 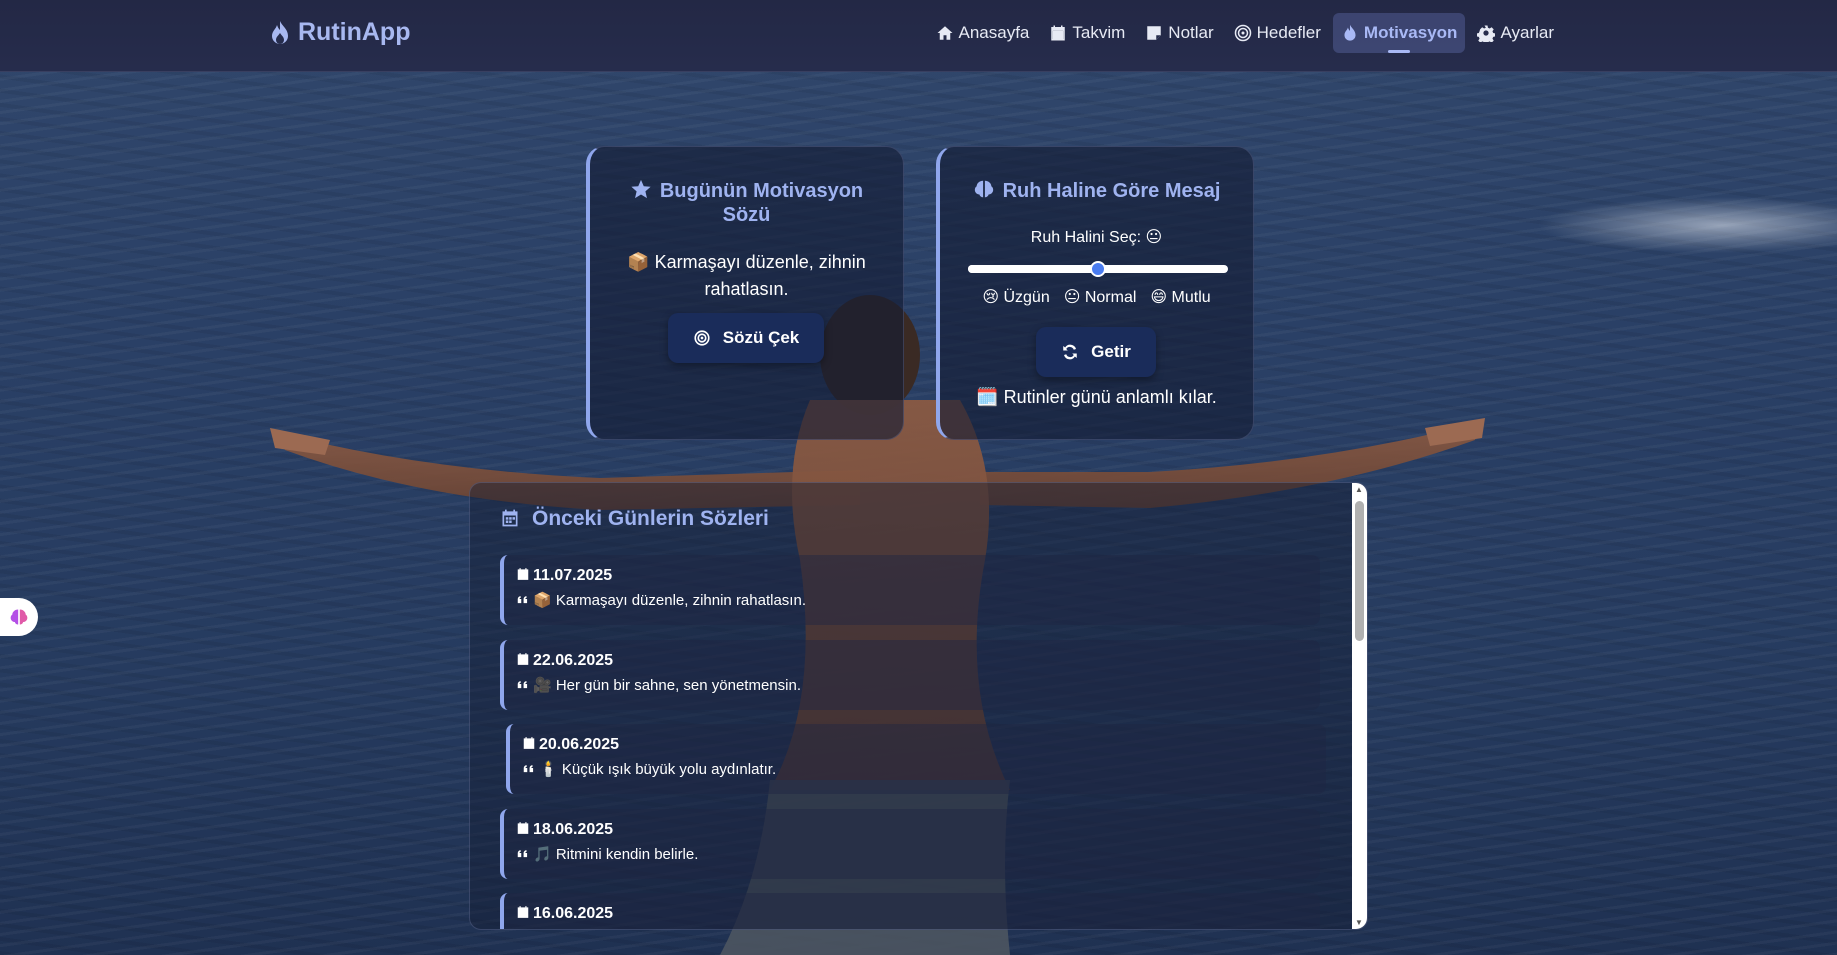 I want to click on history-entry-text: 🎥 Her gün bir sahne, sen yönetmensin., so click(x=912, y=685).